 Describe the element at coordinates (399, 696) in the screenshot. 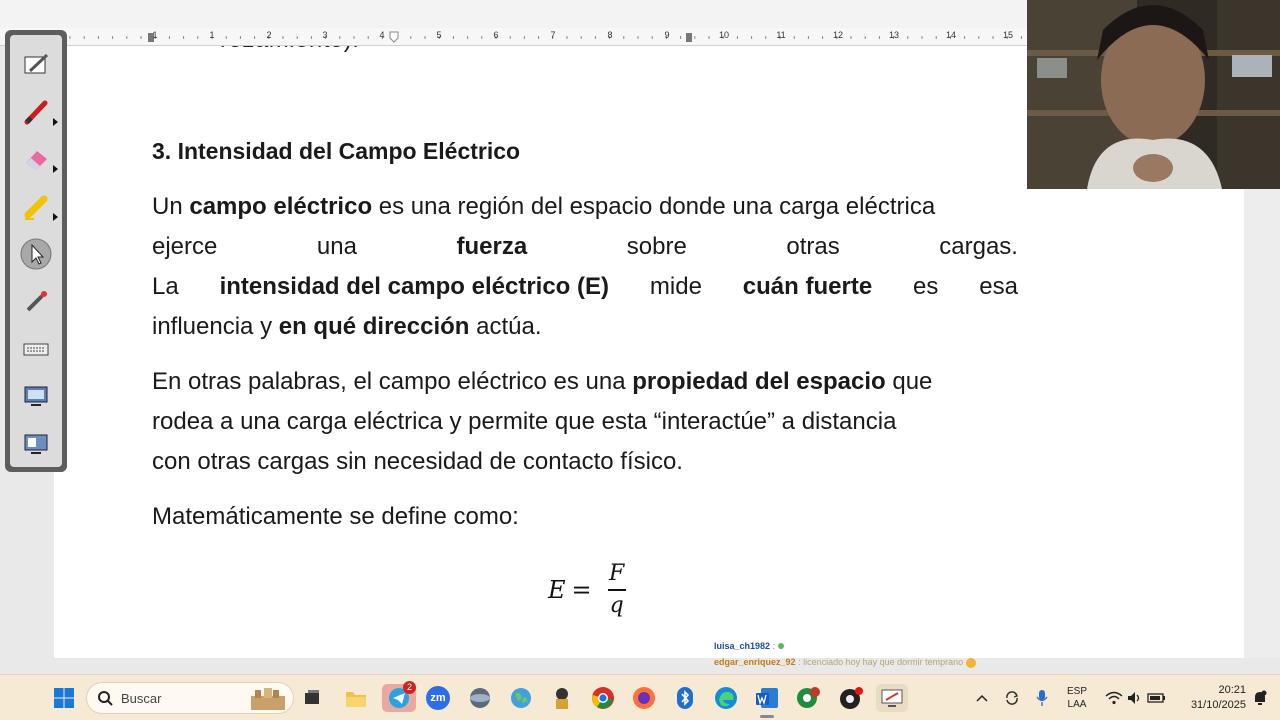

I see `telegram-button: 2` at that location.